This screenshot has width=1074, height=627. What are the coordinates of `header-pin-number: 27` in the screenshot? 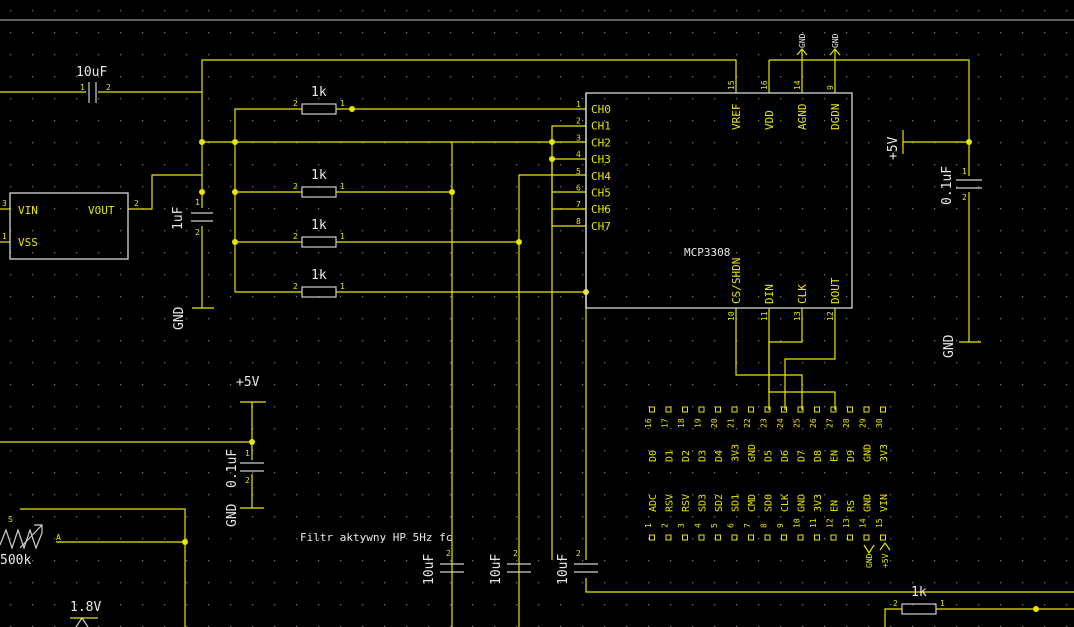 It's located at (830, 423).